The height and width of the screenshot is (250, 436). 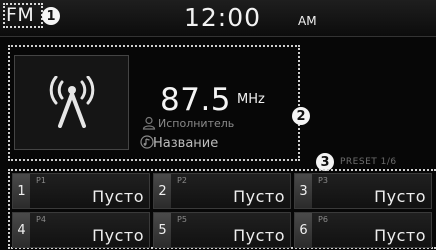 I want to click on preset-tag: P4, so click(x=41, y=219).